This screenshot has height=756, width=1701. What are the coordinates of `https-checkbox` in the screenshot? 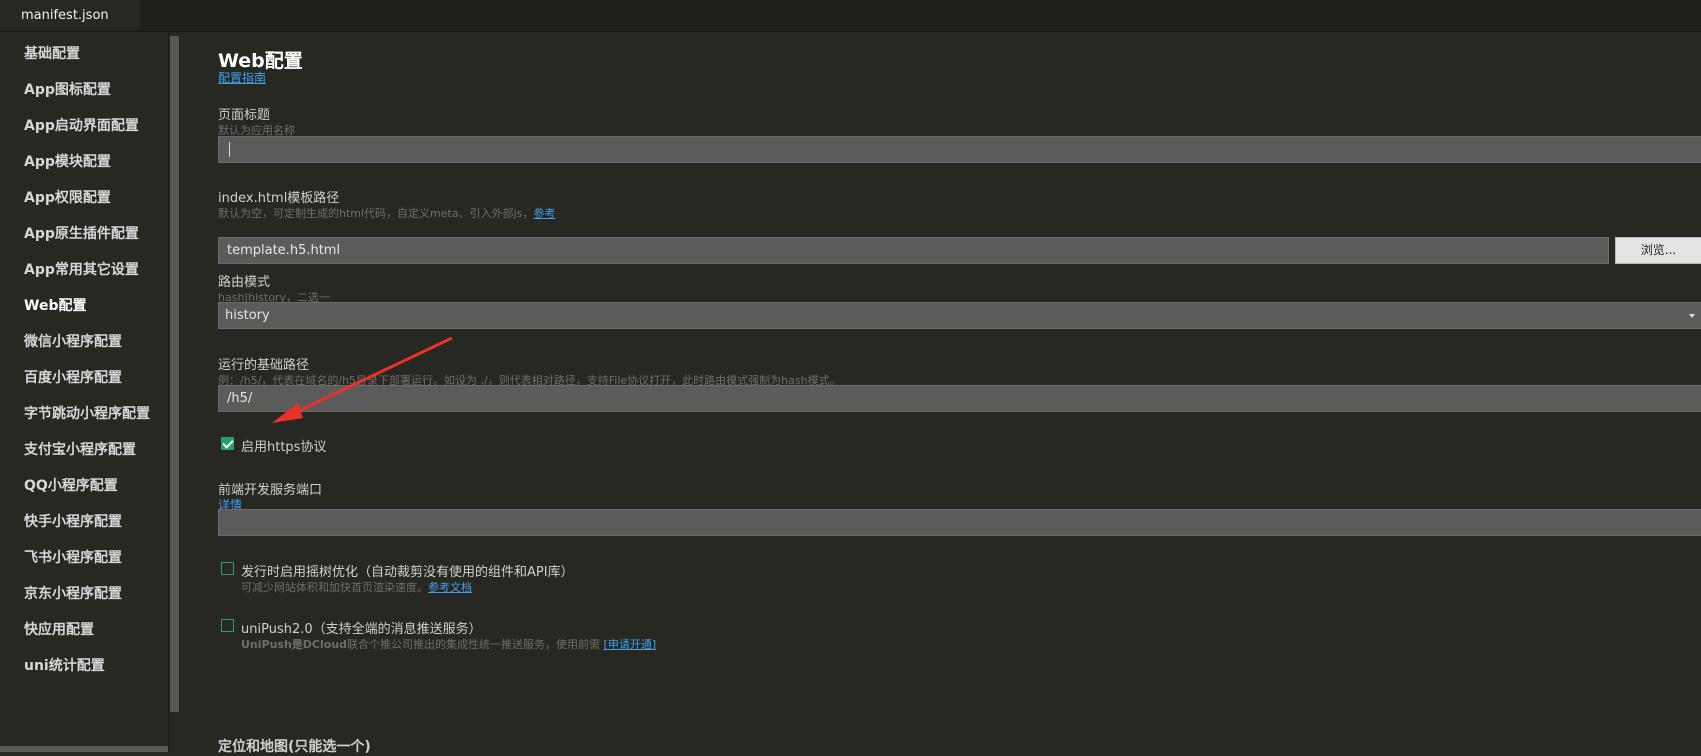 It's located at (227, 443).